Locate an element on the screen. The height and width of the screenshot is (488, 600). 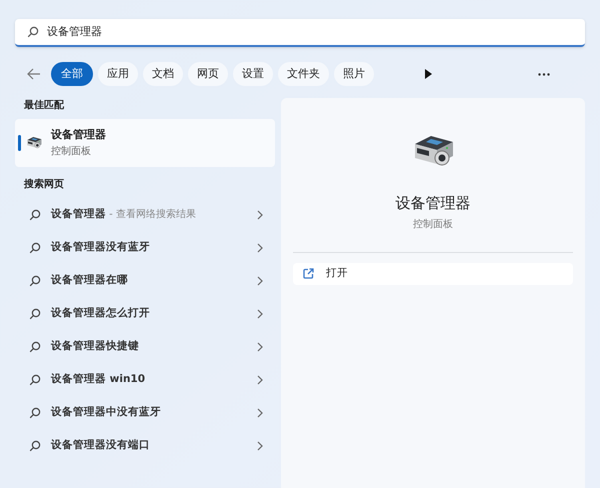
filter-tab: 网页 is located at coordinates (208, 74).